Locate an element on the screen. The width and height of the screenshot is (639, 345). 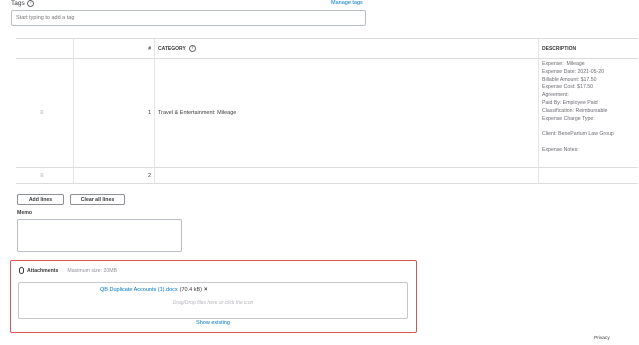
memo-label: Memo is located at coordinates (24, 213).